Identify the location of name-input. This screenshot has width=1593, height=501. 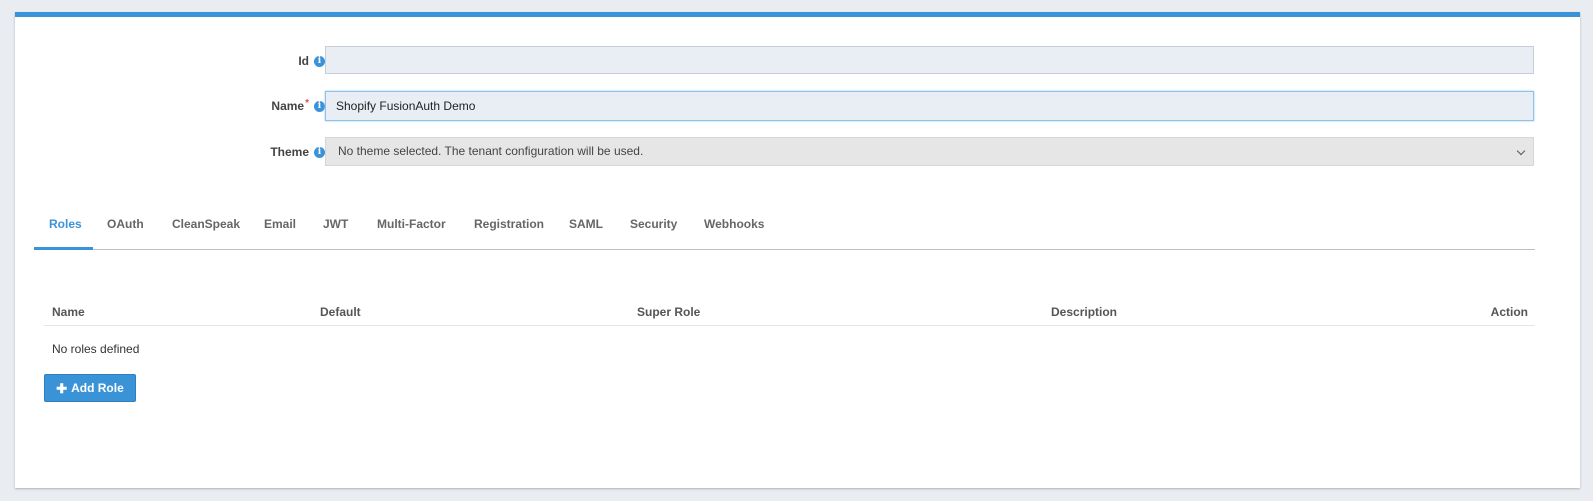
(929, 106).